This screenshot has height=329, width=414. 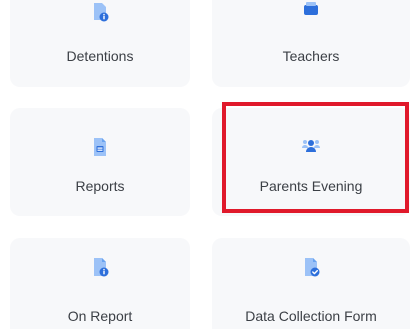 What do you see at coordinates (311, 146) in the screenshot?
I see `people-group-icon` at bounding box center [311, 146].